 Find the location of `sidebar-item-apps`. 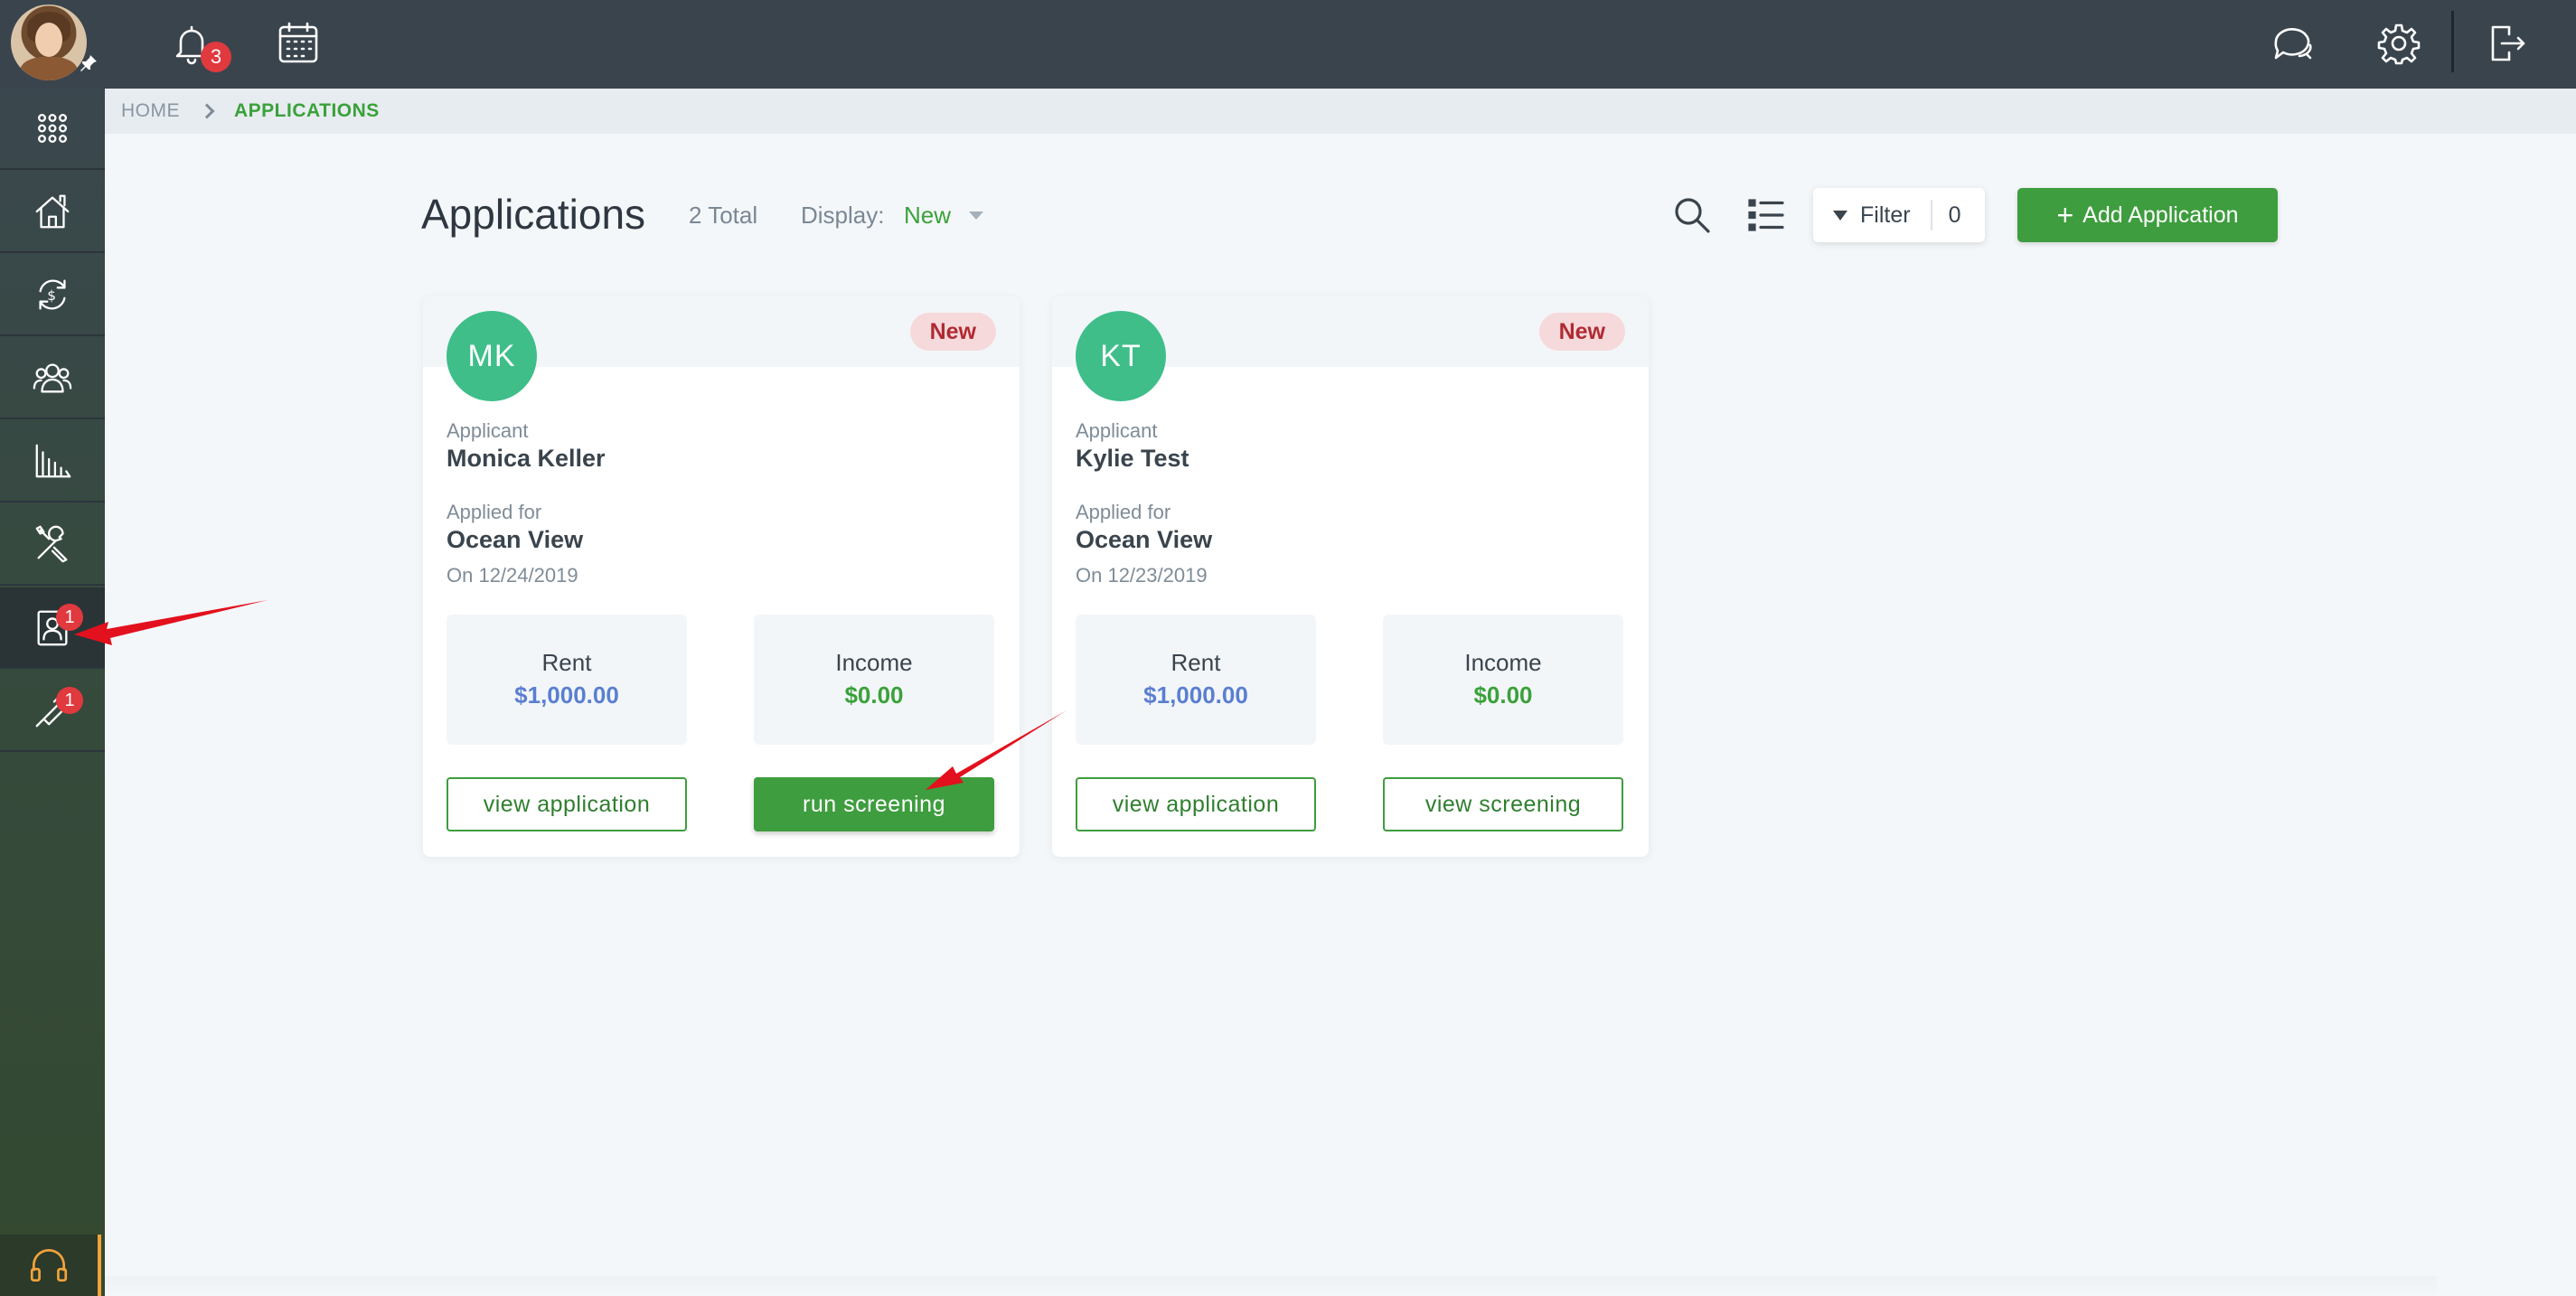

sidebar-item-apps is located at coordinates (53, 129).